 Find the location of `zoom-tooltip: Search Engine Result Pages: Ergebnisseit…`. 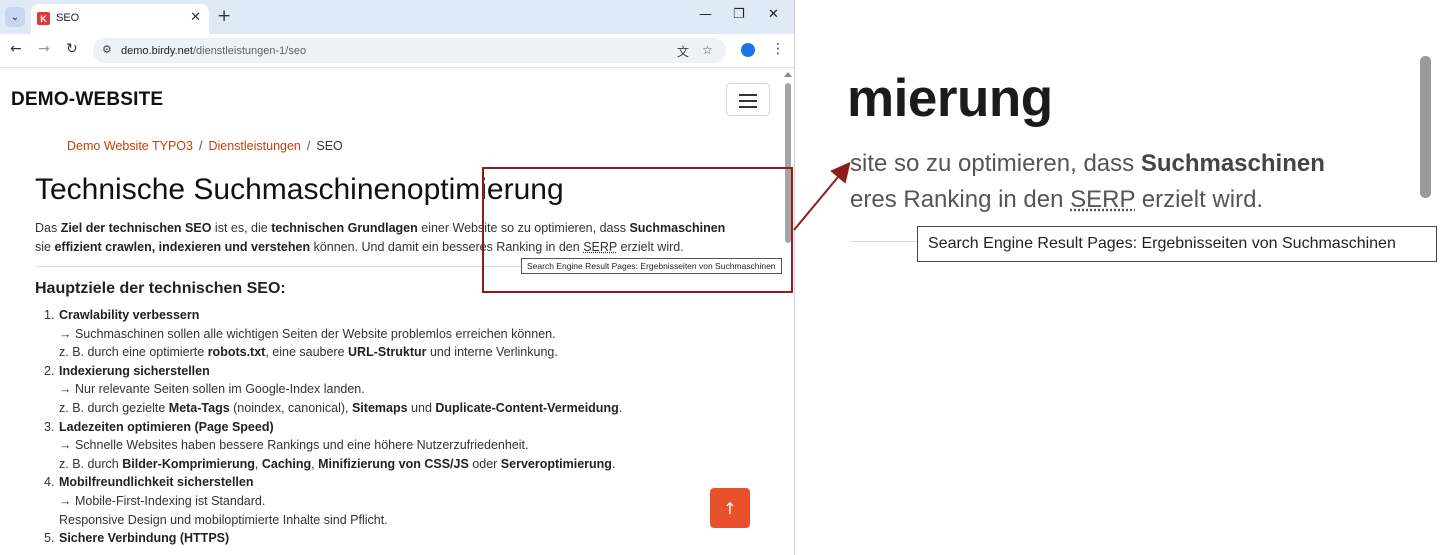

zoom-tooltip: Search Engine Result Pages: Ergebnisseit… is located at coordinates (1177, 244).